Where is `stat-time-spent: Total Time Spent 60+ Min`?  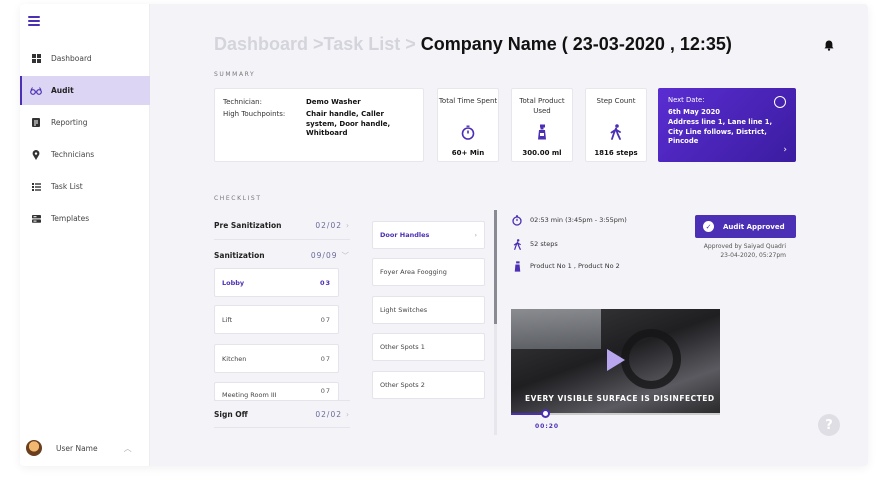
stat-time-spent: Total Time Spent 60+ Min is located at coordinates (468, 125).